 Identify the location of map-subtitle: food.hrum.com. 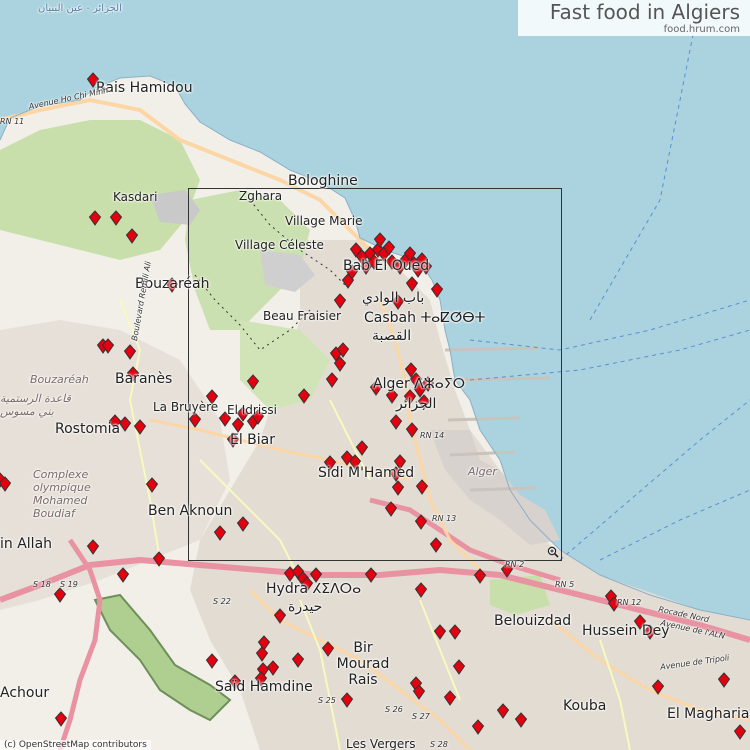
(629, 30).